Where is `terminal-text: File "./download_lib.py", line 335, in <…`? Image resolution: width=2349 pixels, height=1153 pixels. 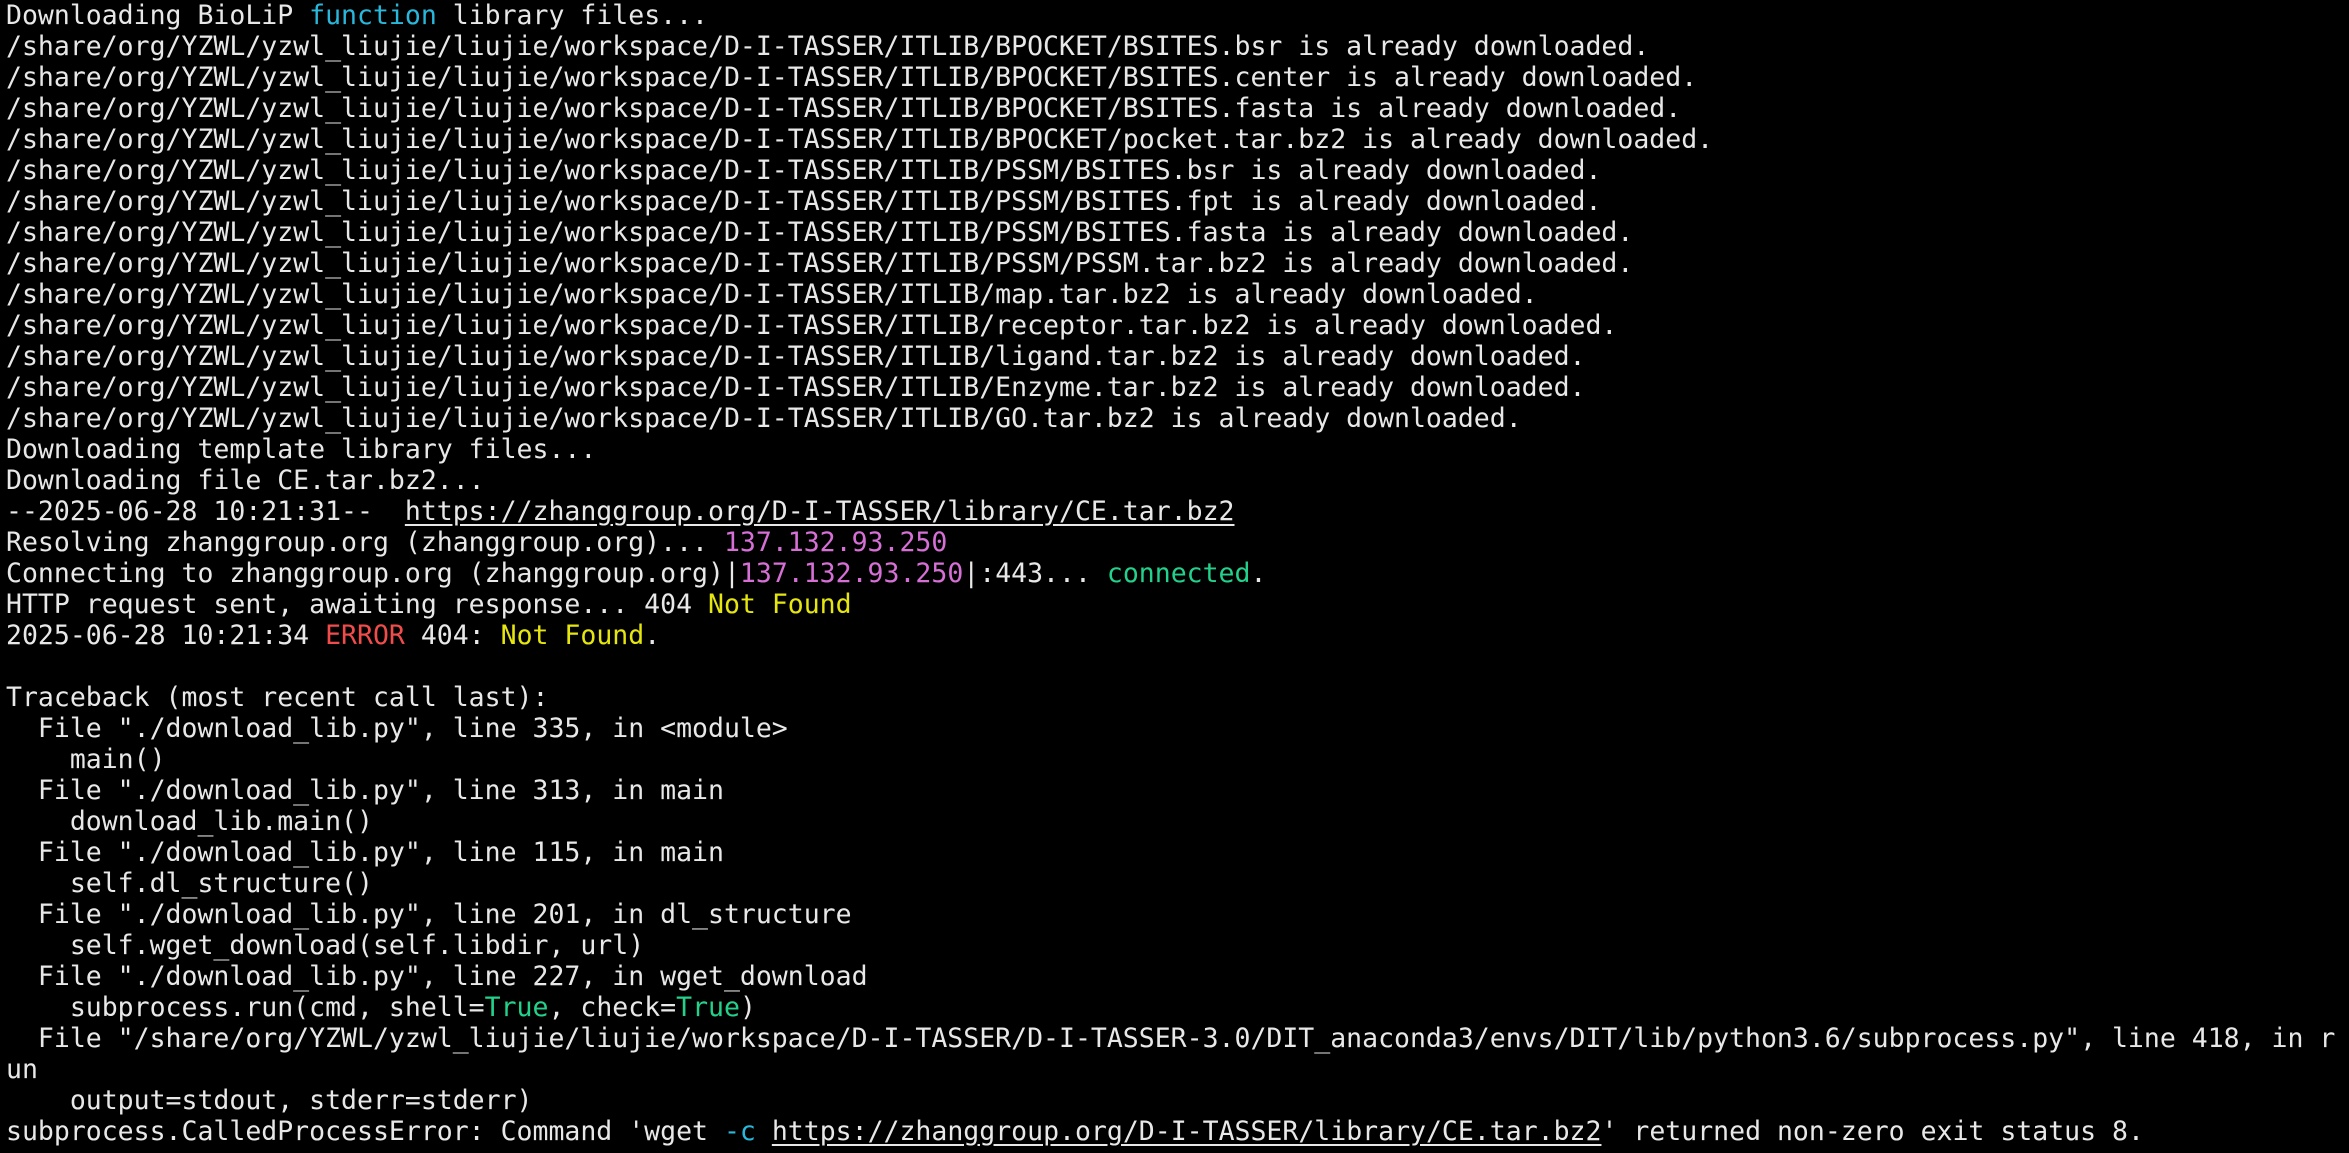 terminal-text: File "./download_lib.py", line 335, in <… is located at coordinates (397, 728).